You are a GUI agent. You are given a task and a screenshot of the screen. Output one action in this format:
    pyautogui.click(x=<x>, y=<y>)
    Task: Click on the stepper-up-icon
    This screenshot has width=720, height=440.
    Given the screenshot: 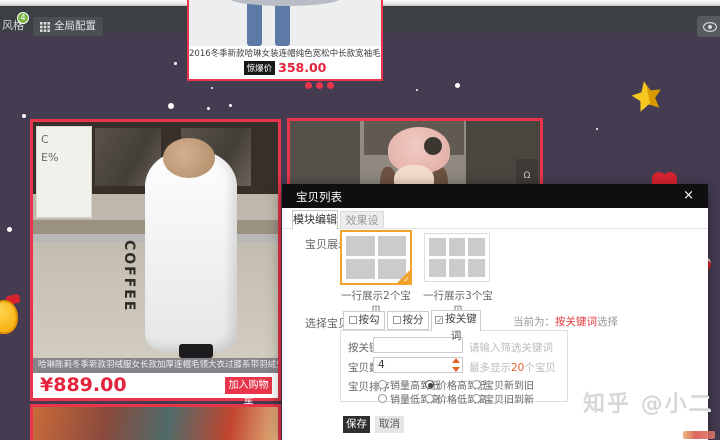 What is the action you would take?
    pyautogui.click(x=456, y=360)
    